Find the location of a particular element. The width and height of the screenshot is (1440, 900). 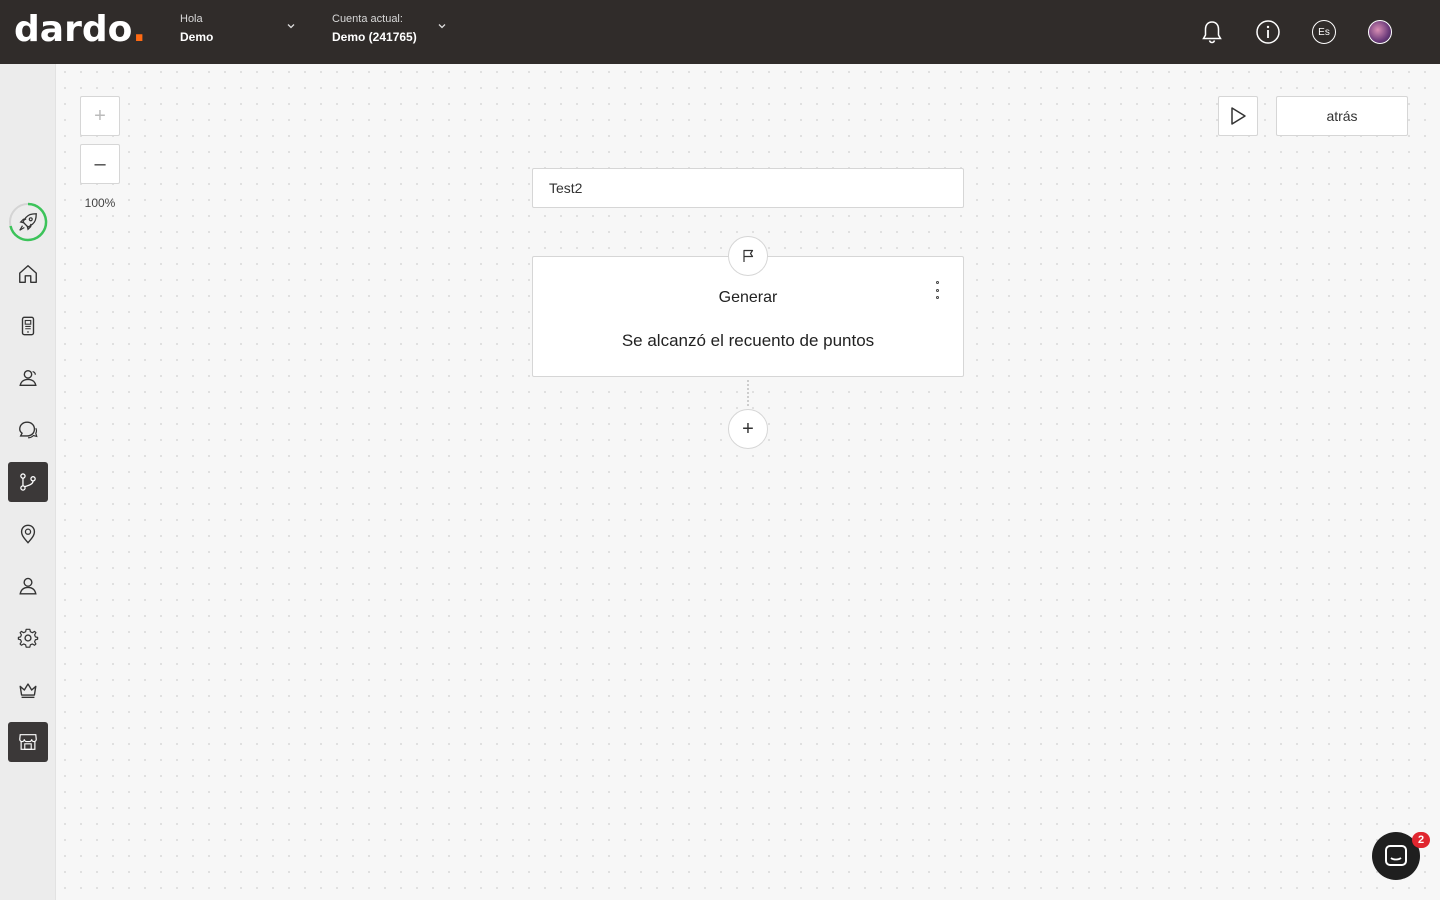

account-name: Demo (241765) is located at coordinates (374, 37).